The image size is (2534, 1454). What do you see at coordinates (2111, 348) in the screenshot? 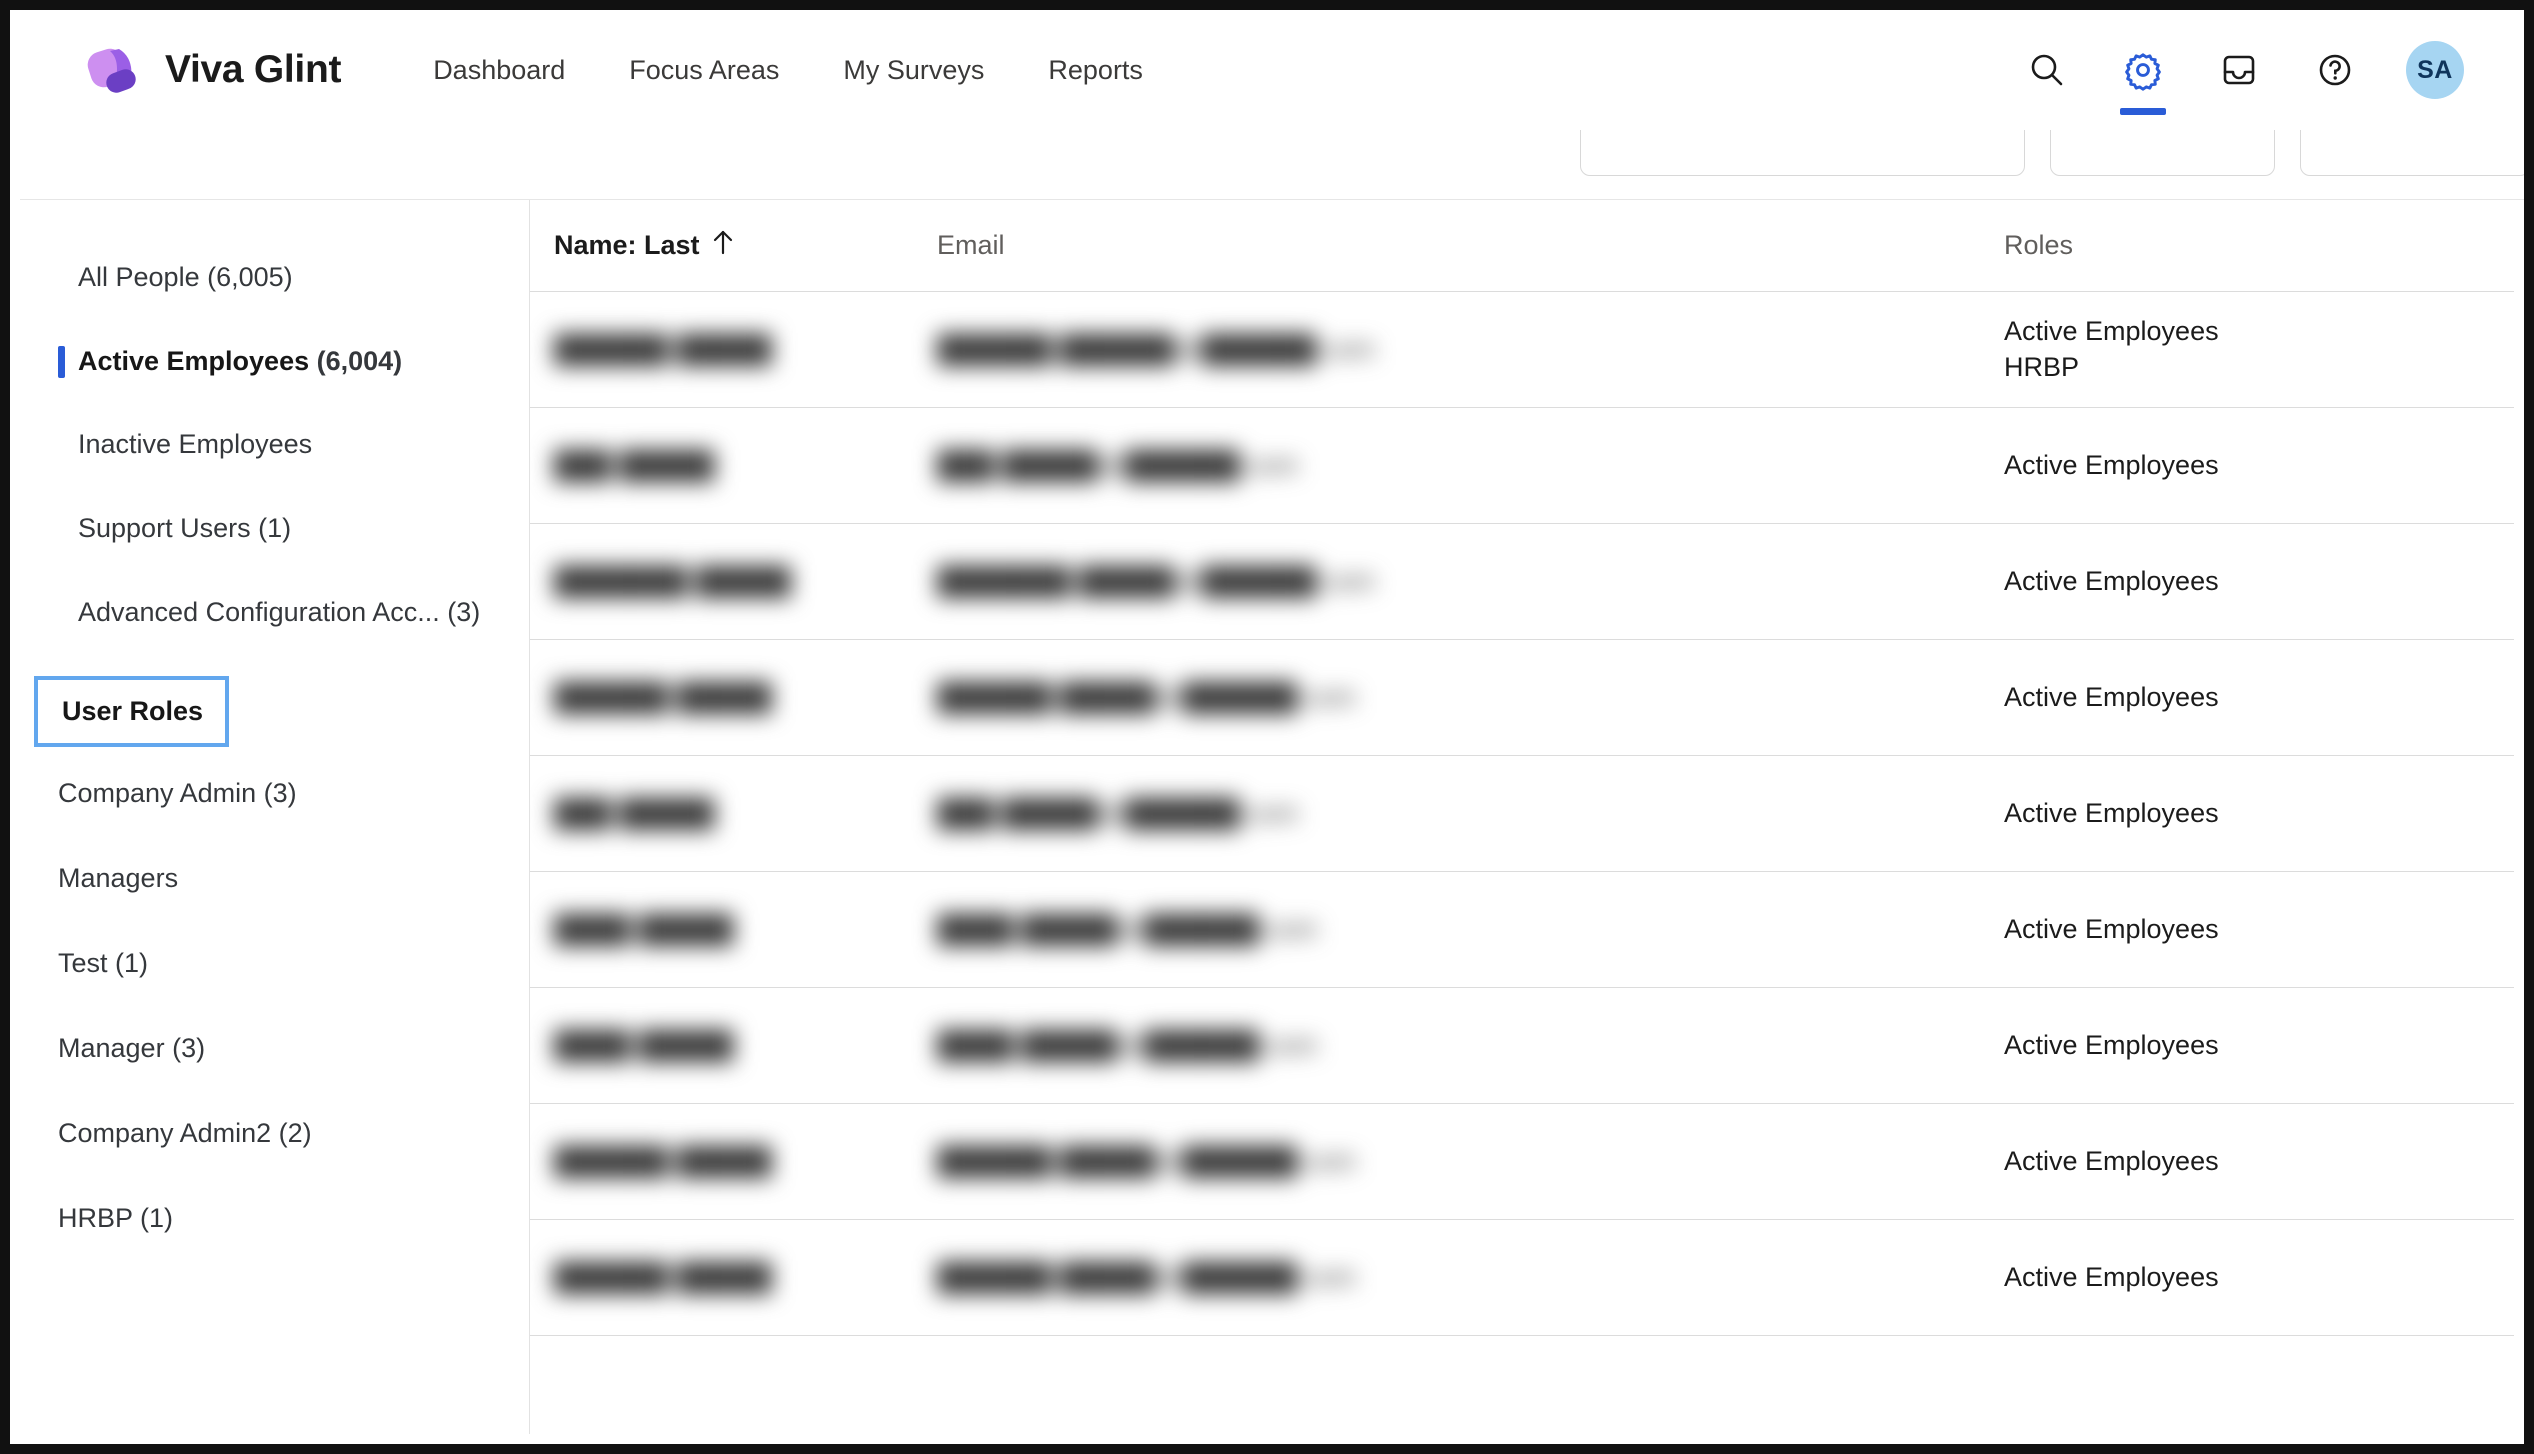
I see `cell-roles: Active Employees HRBP` at bounding box center [2111, 348].